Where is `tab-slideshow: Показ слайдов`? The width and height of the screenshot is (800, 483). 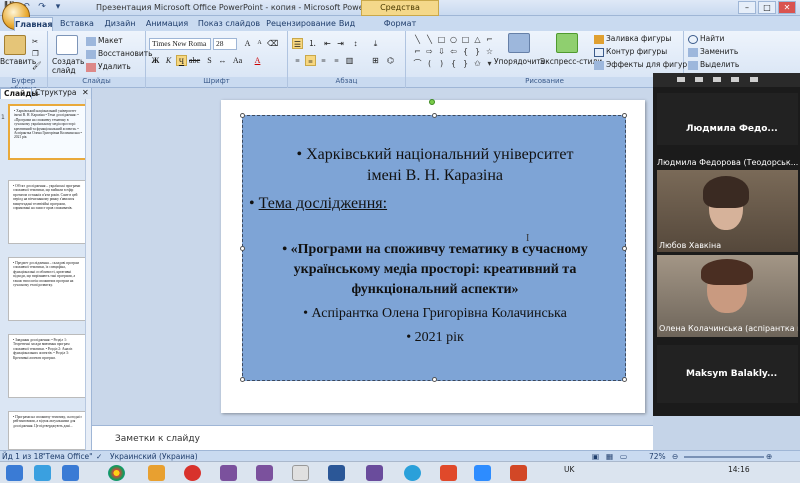 tab-slideshow: Показ слайдов is located at coordinates (229, 24).